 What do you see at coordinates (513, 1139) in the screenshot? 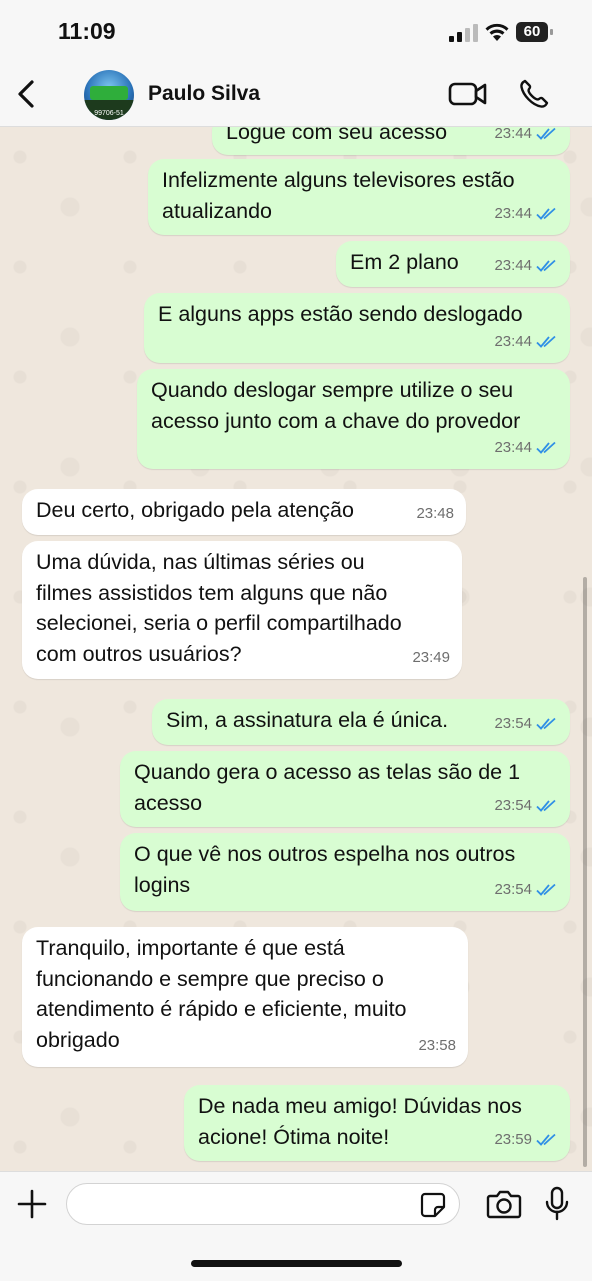
I see `message-time: 23:59` at bounding box center [513, 1139].